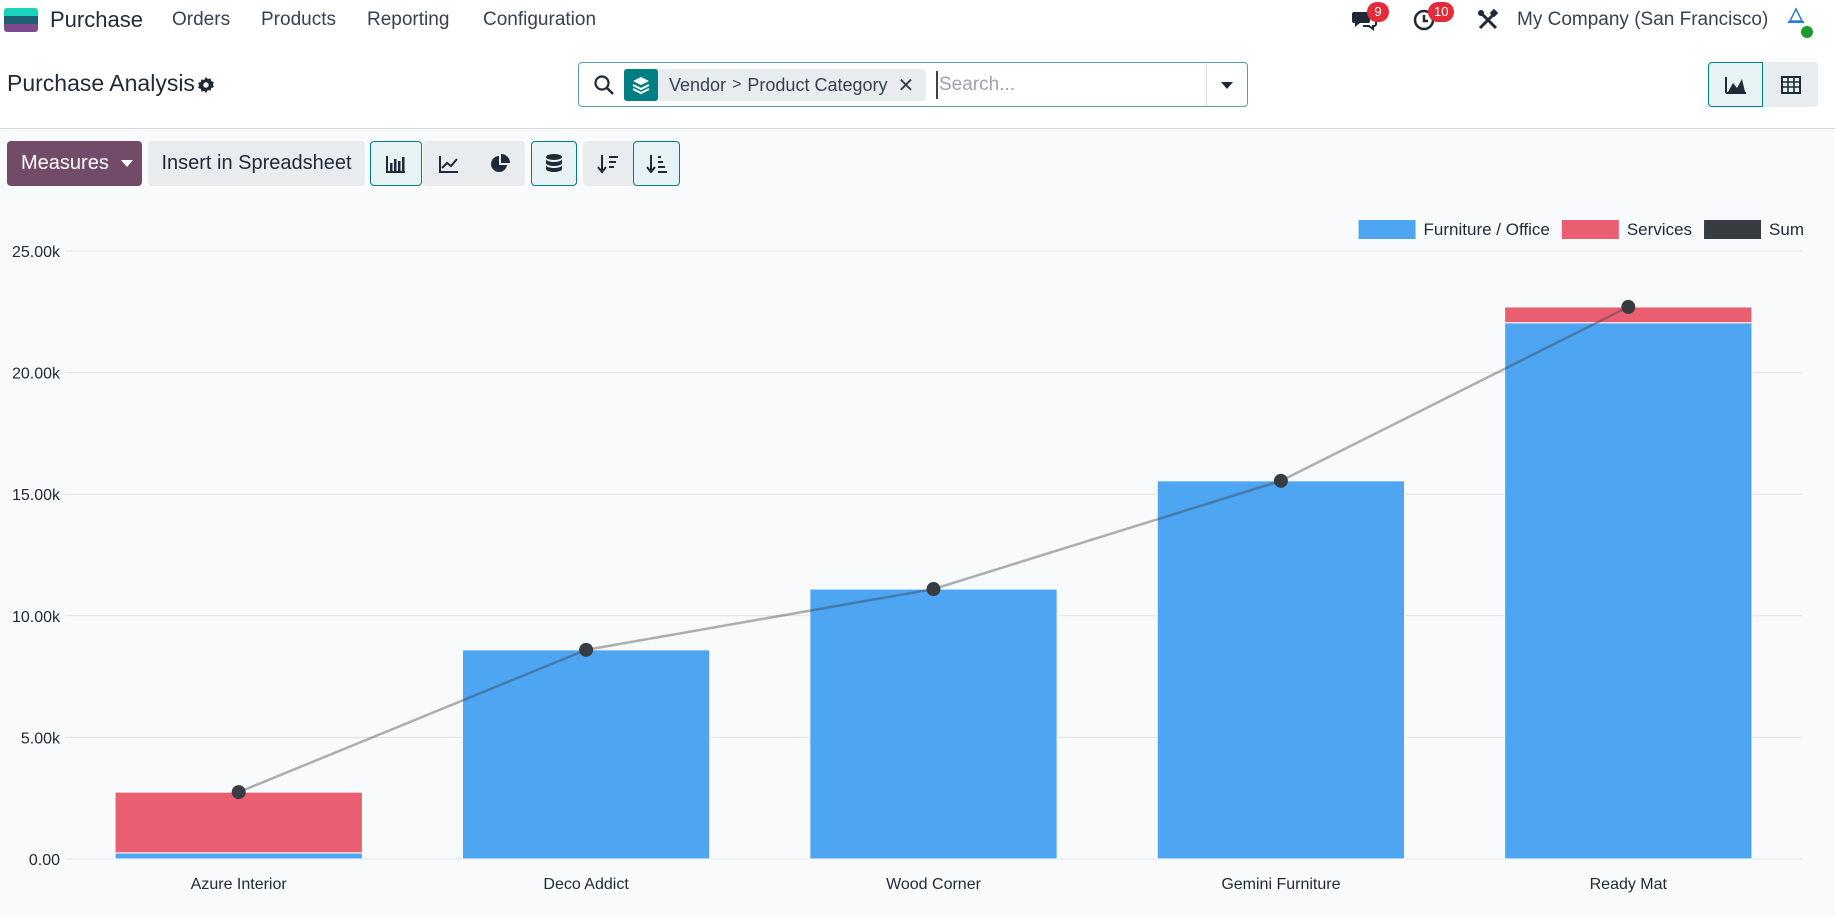  I want to click on legend-label: Sum, so click(1786, 229).